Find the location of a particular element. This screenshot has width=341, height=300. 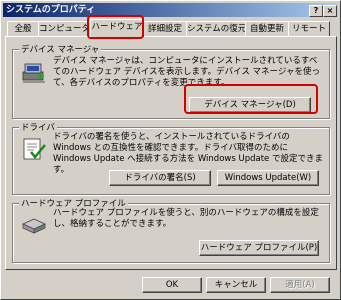

tab-advanced: 詳細設定 is located at coordinates (165, 28).